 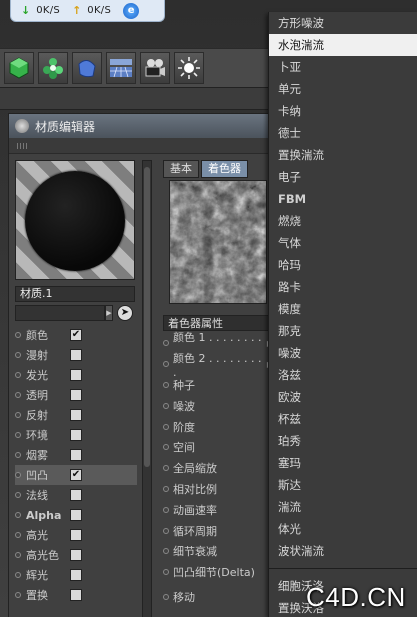 I want to click on menu-item: 珀秀, so click(x=343, y=441).